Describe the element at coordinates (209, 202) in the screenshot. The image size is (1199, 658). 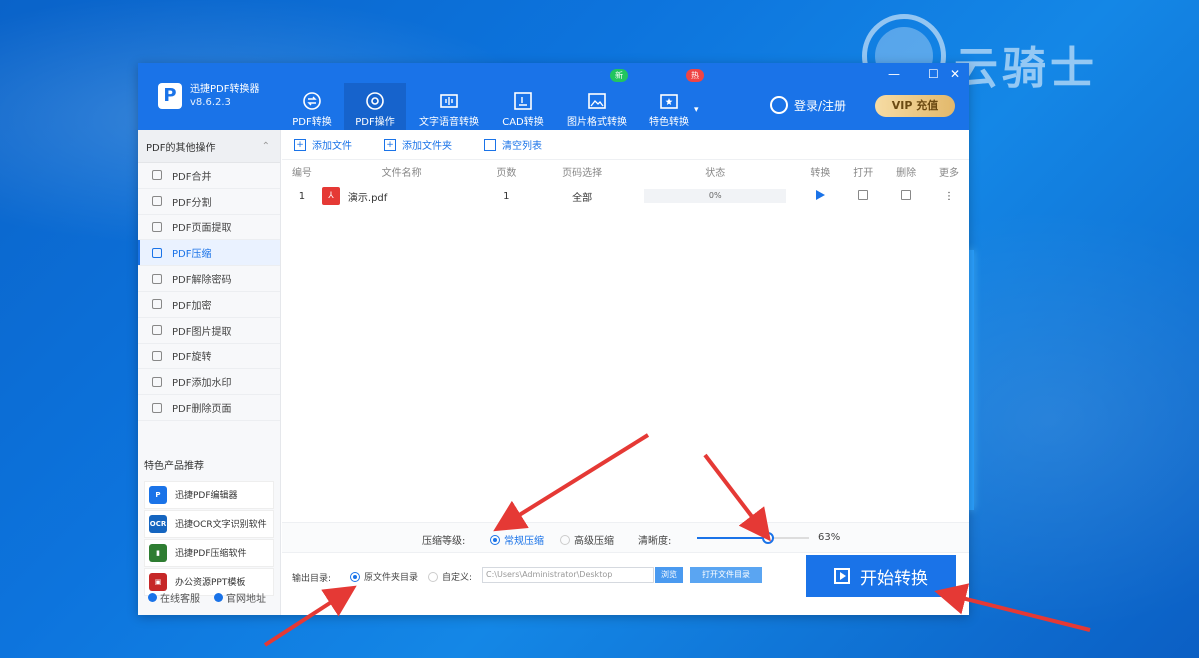
I see `sidebar-item-split: PDF分割` at that location.